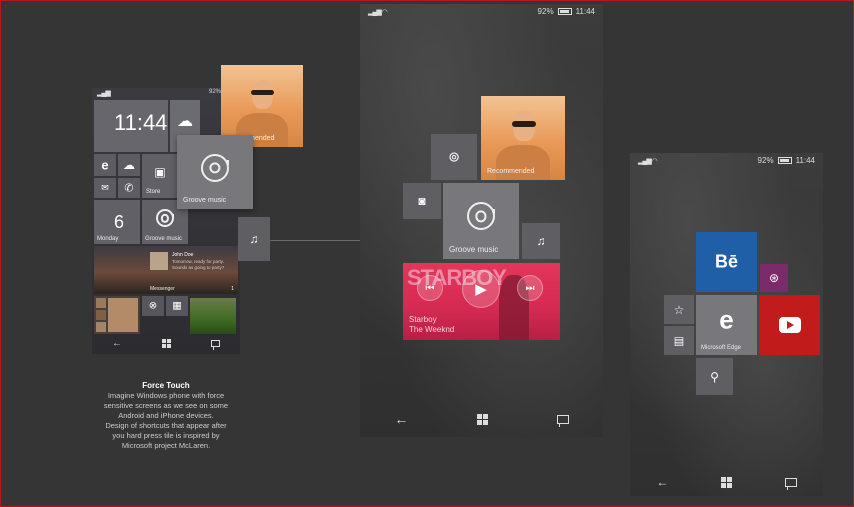  I want to click on xbox-icon: ⊗, so click(153, 306).